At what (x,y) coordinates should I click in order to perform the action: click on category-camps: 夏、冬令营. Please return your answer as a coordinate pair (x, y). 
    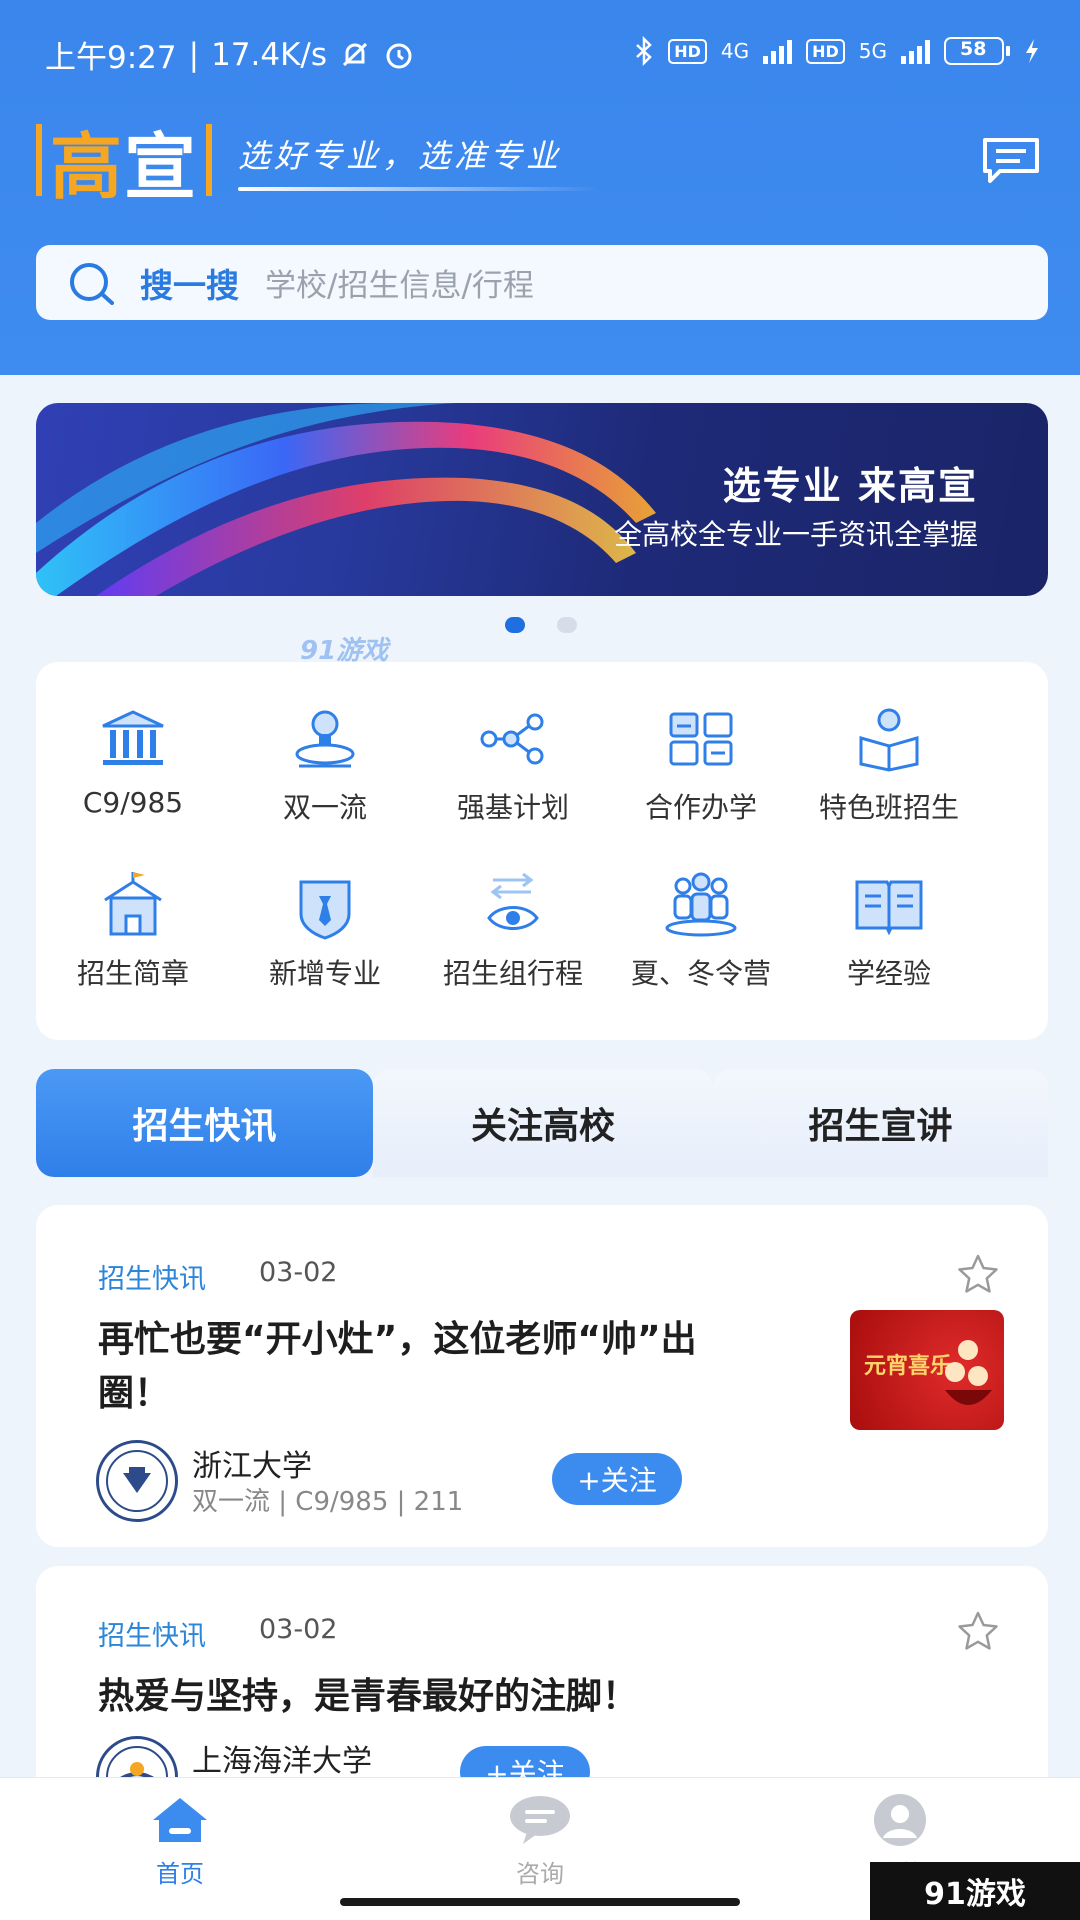
    Looking at the image, I should click on (701, 931).